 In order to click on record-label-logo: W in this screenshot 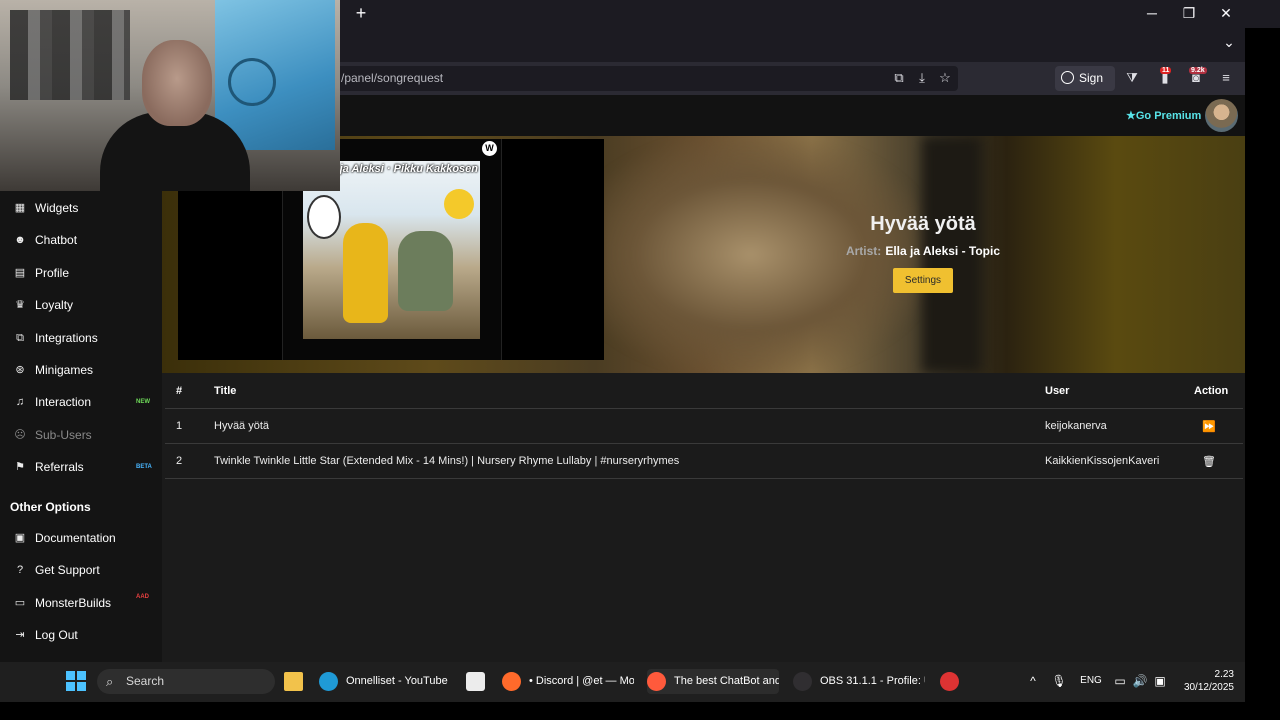, I will do `click(489, 148)`.